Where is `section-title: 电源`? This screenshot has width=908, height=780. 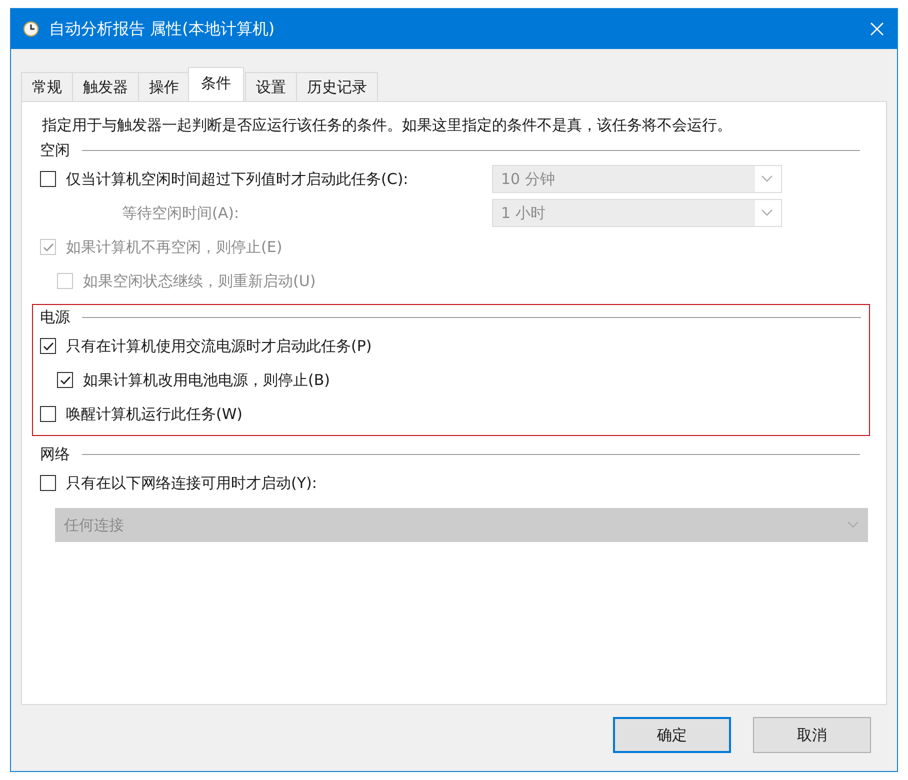
section-title: 电源 is located at coordinates (55, 317).